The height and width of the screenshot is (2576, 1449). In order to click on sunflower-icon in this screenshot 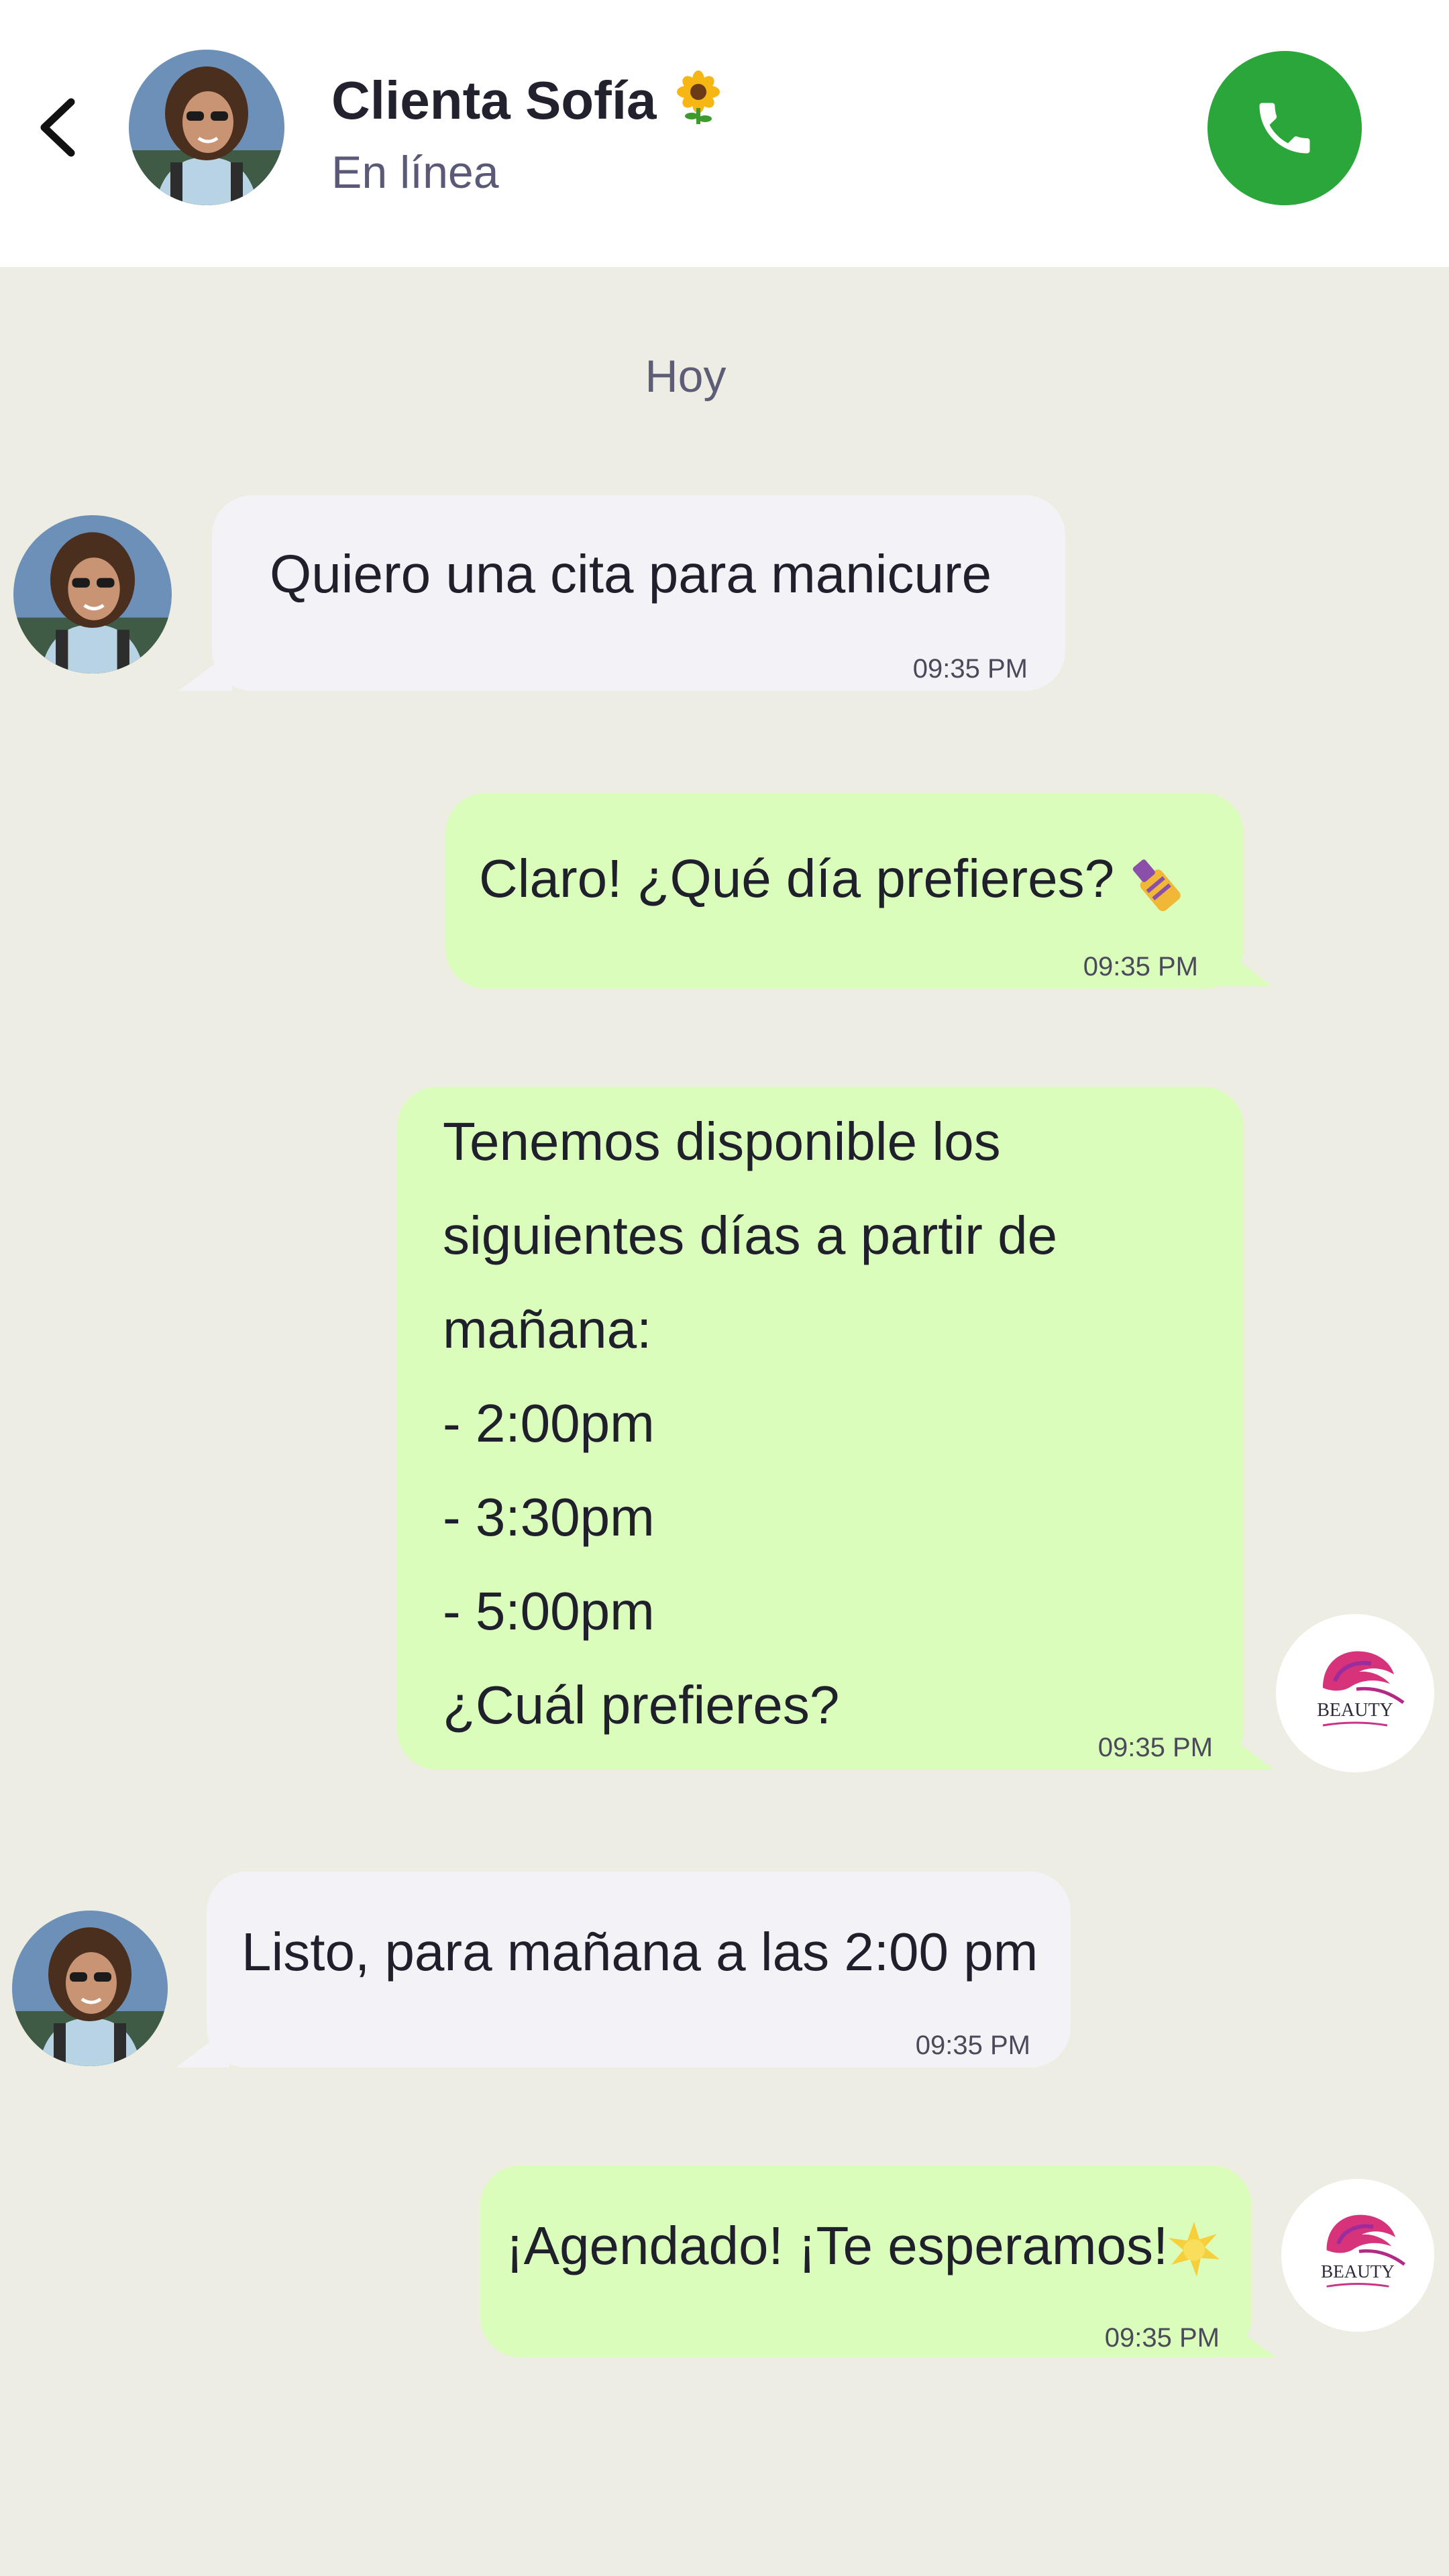, I will do `click(698, 97)`.